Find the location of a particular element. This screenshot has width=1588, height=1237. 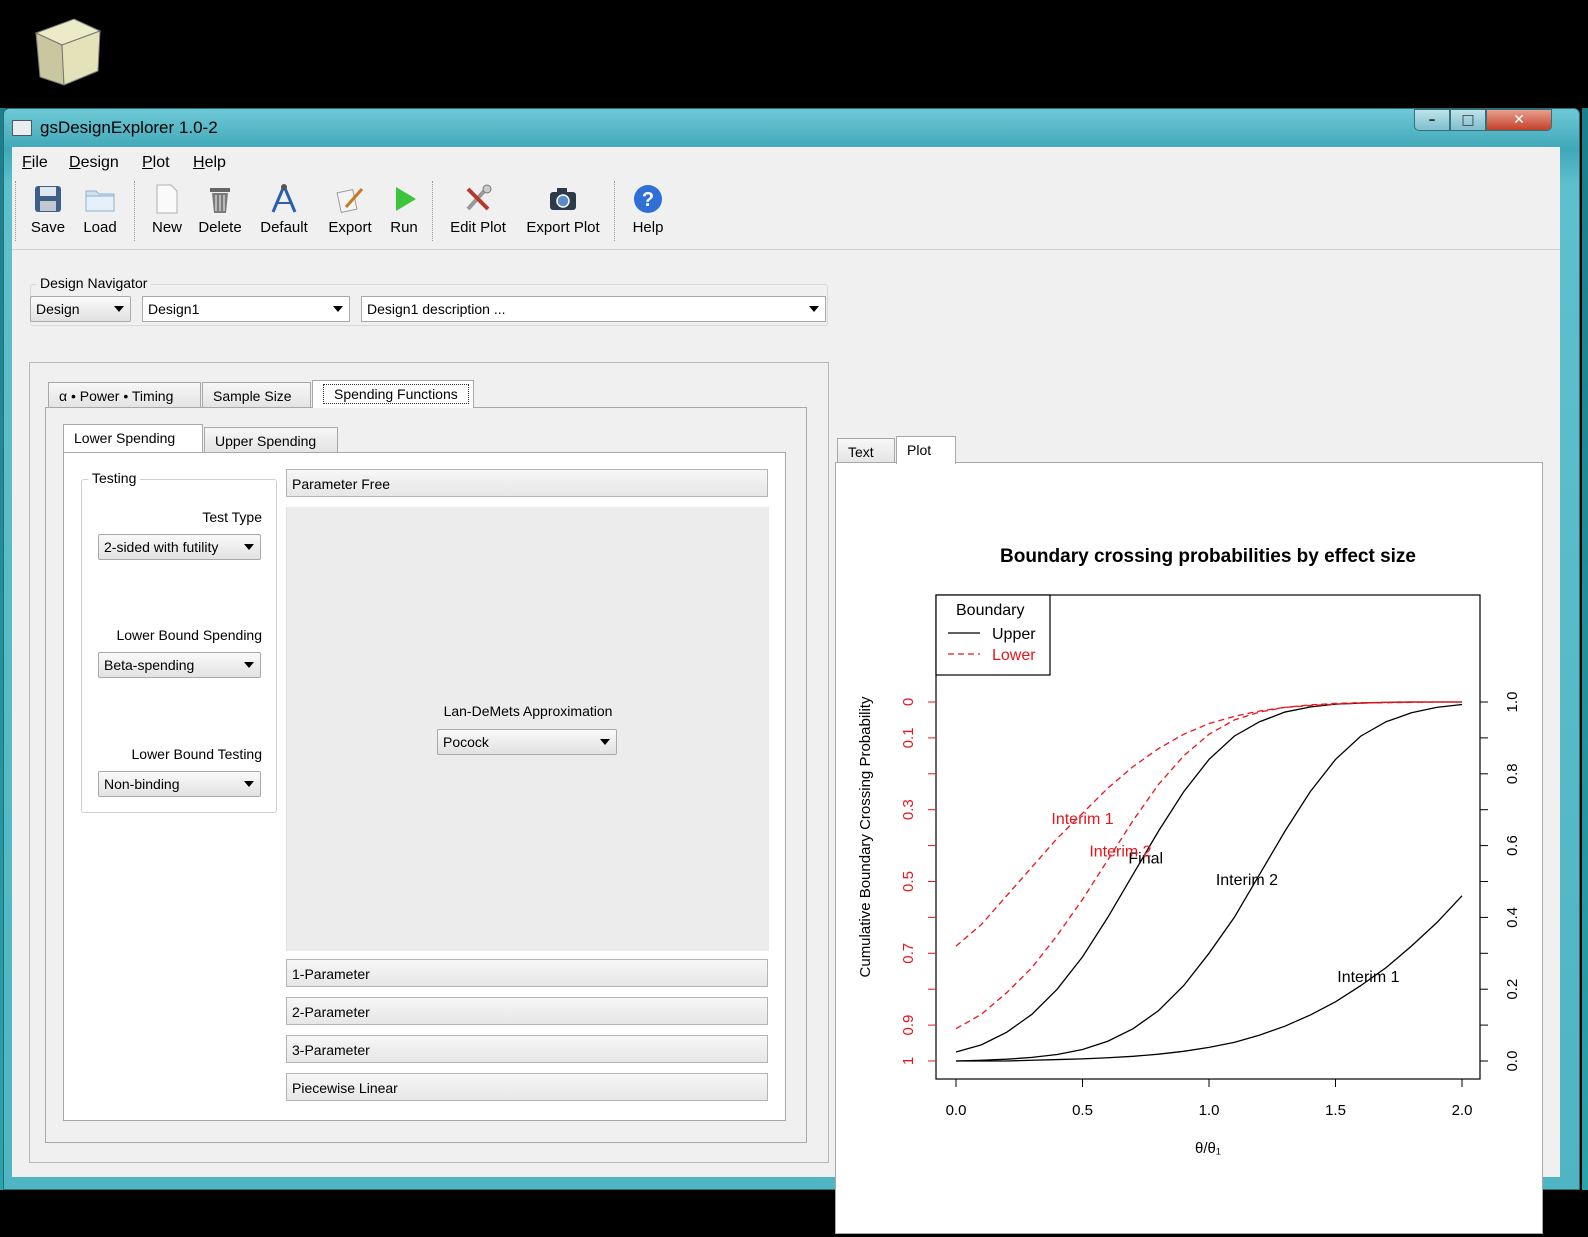

test-type-label: Test Type is located at coordinates (232, 517).